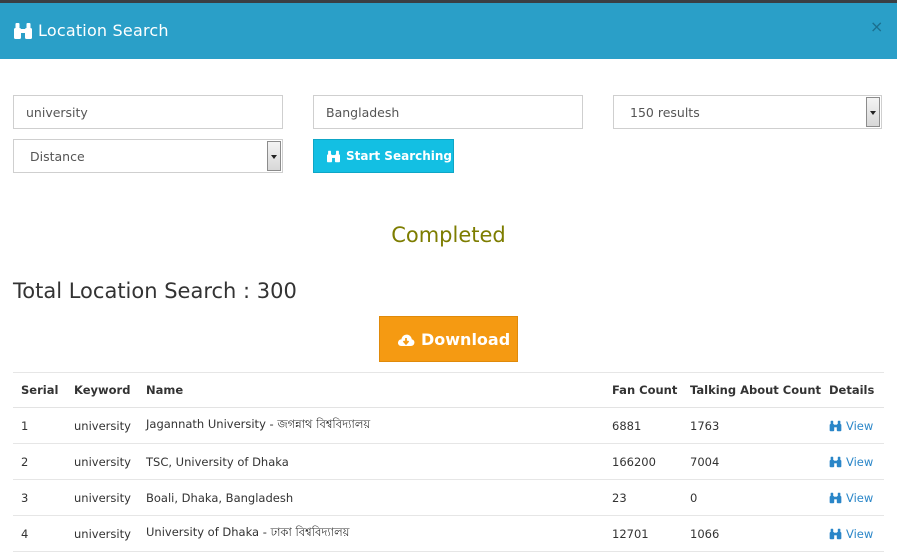  I want to click on start-searching-button: Start Searching, so click(383, 156).